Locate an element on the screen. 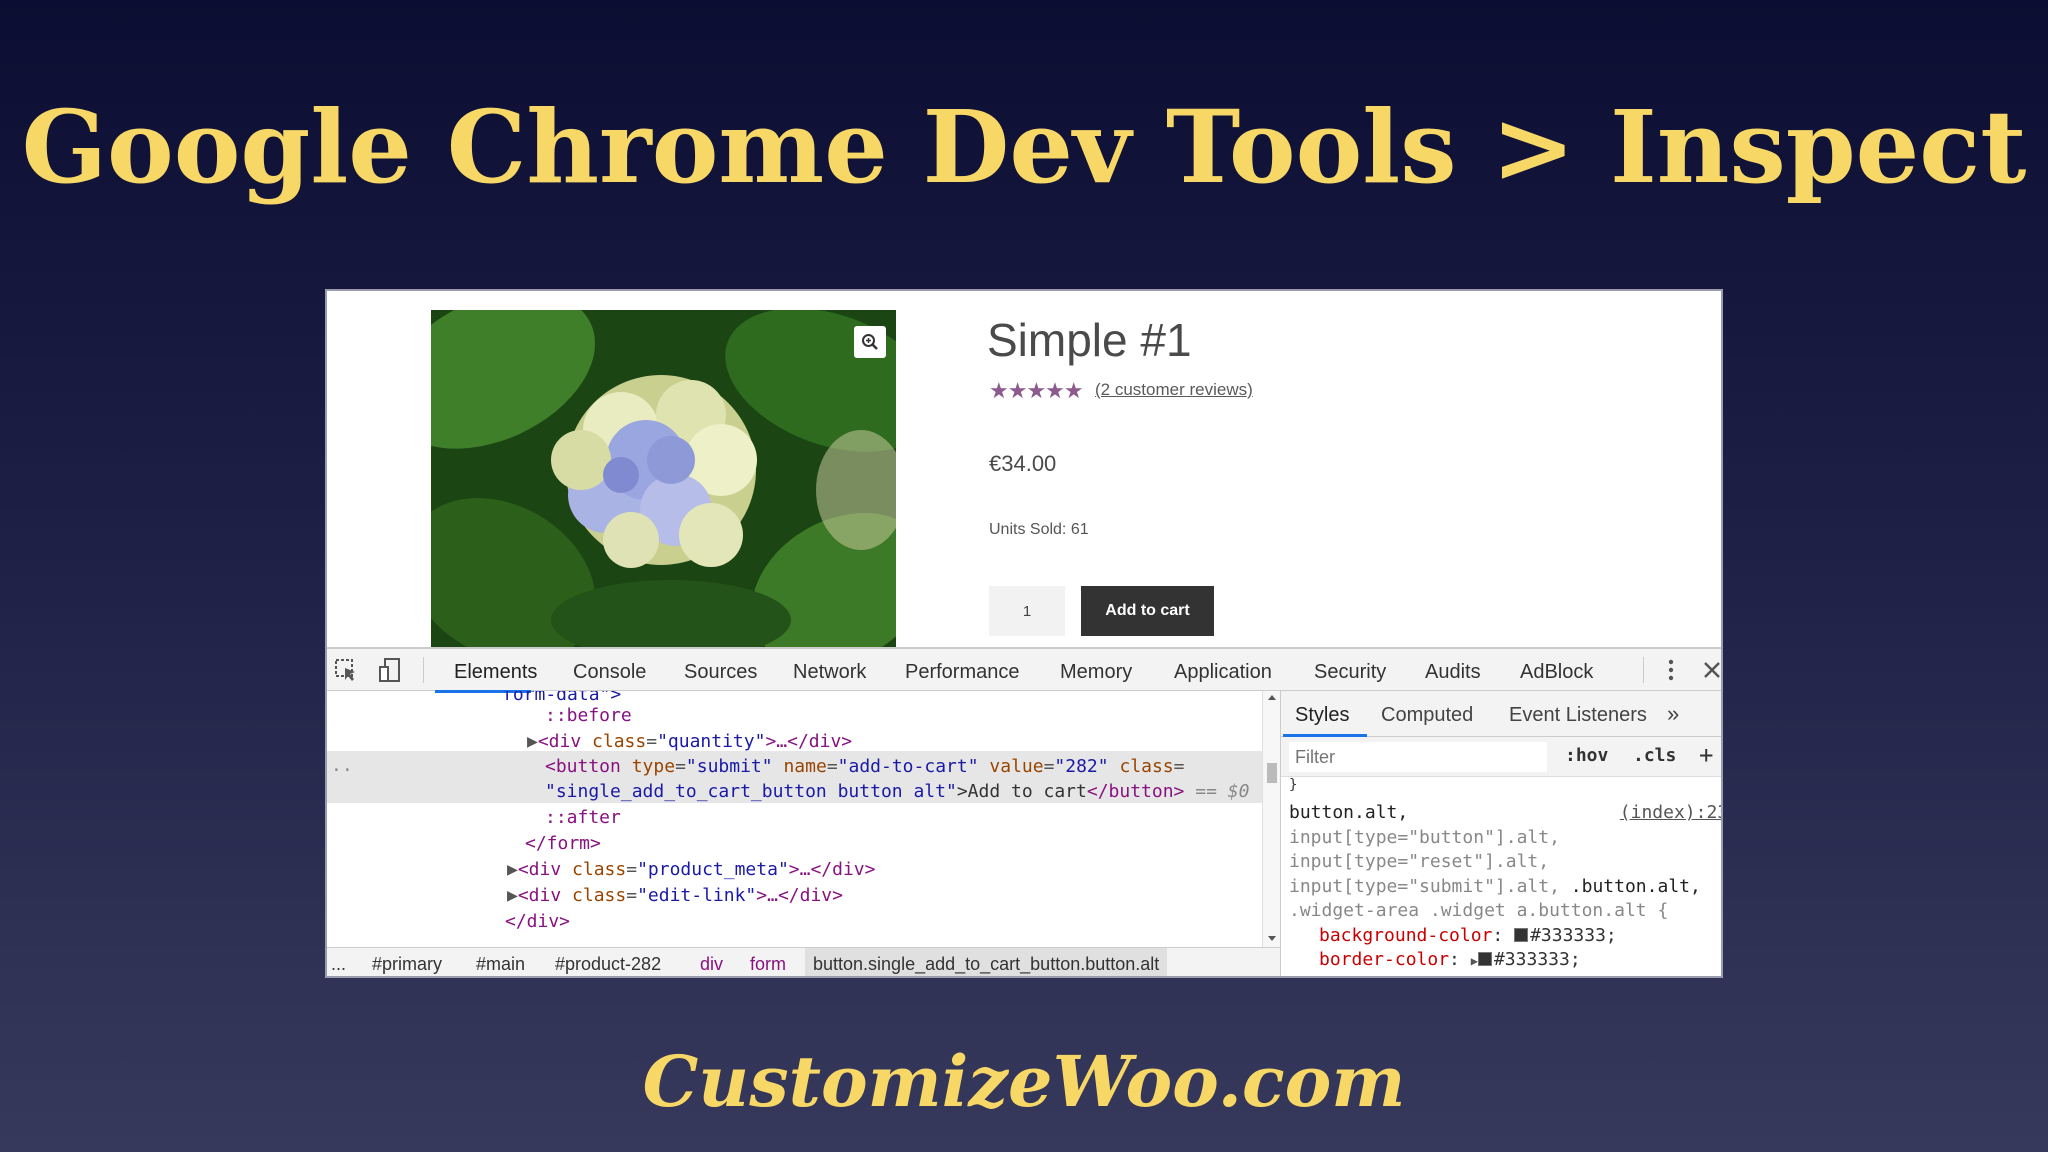 The height and width of the screenshot is (1152, 2048). styles-filter-input is located at coordinates (1418, 757).